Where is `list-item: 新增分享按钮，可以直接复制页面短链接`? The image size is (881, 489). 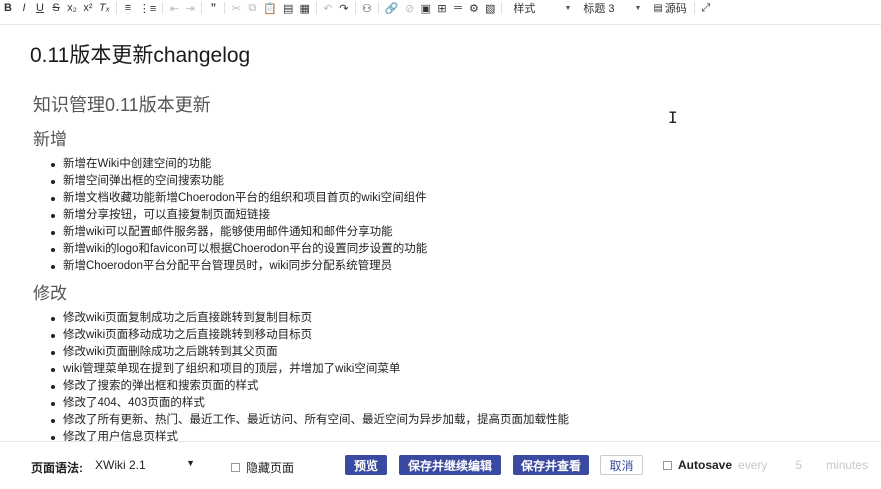
list-item: 新增分享按钮，可以直接复制页面短链接 is located at coordinates (433, 215).